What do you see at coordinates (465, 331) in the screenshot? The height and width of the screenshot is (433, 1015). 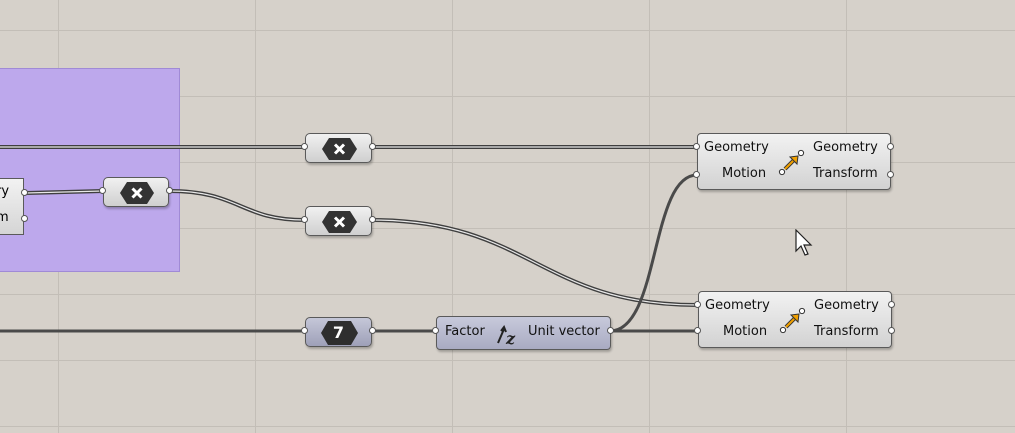 I see `unit-z-input-label: Factor` at bounding box center [465, 331].